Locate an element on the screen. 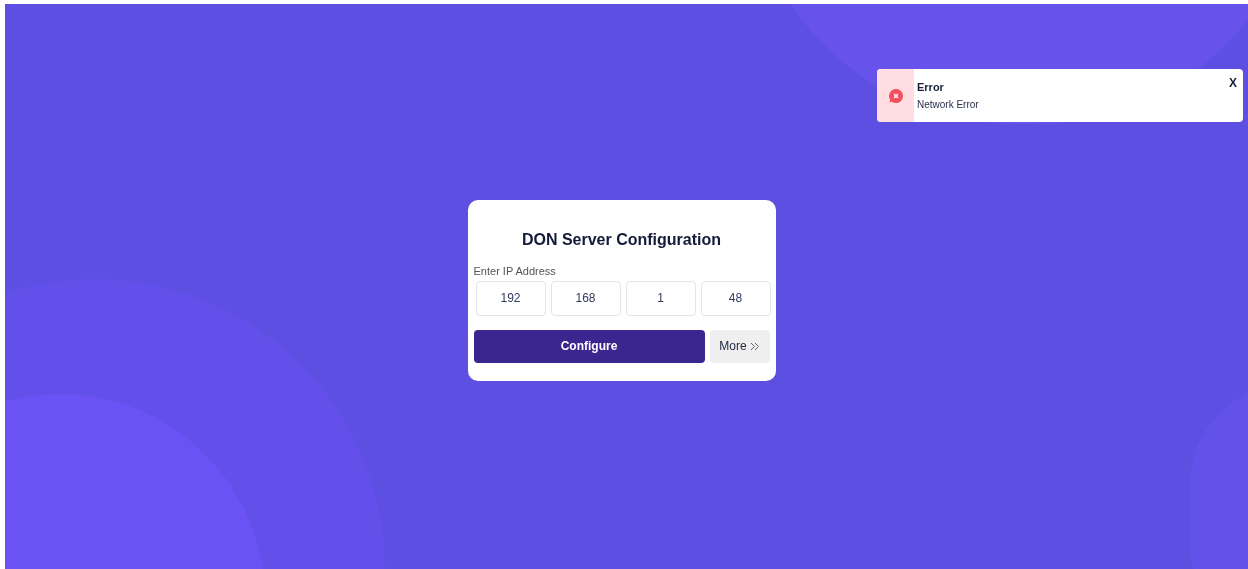 The width and height of the screenshot is (1248, 569). configure-button: Configure is located at coordinates (589, 346).